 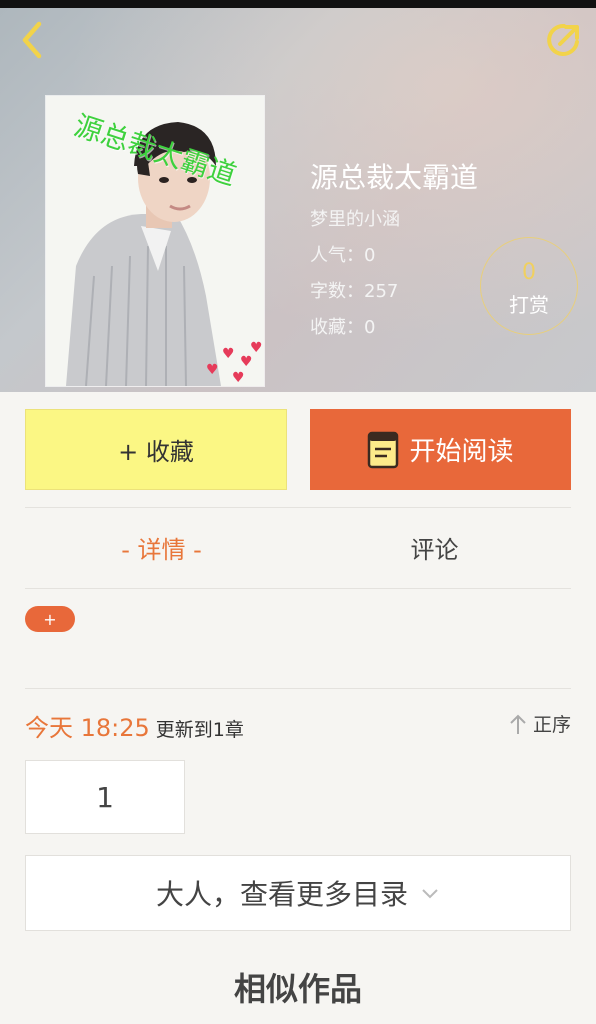 What do you see at coordinates (281, 894) in the screenshot?
I see `more-catalog-label: 大人，查看更多目录` at bounding box center [281, 894].